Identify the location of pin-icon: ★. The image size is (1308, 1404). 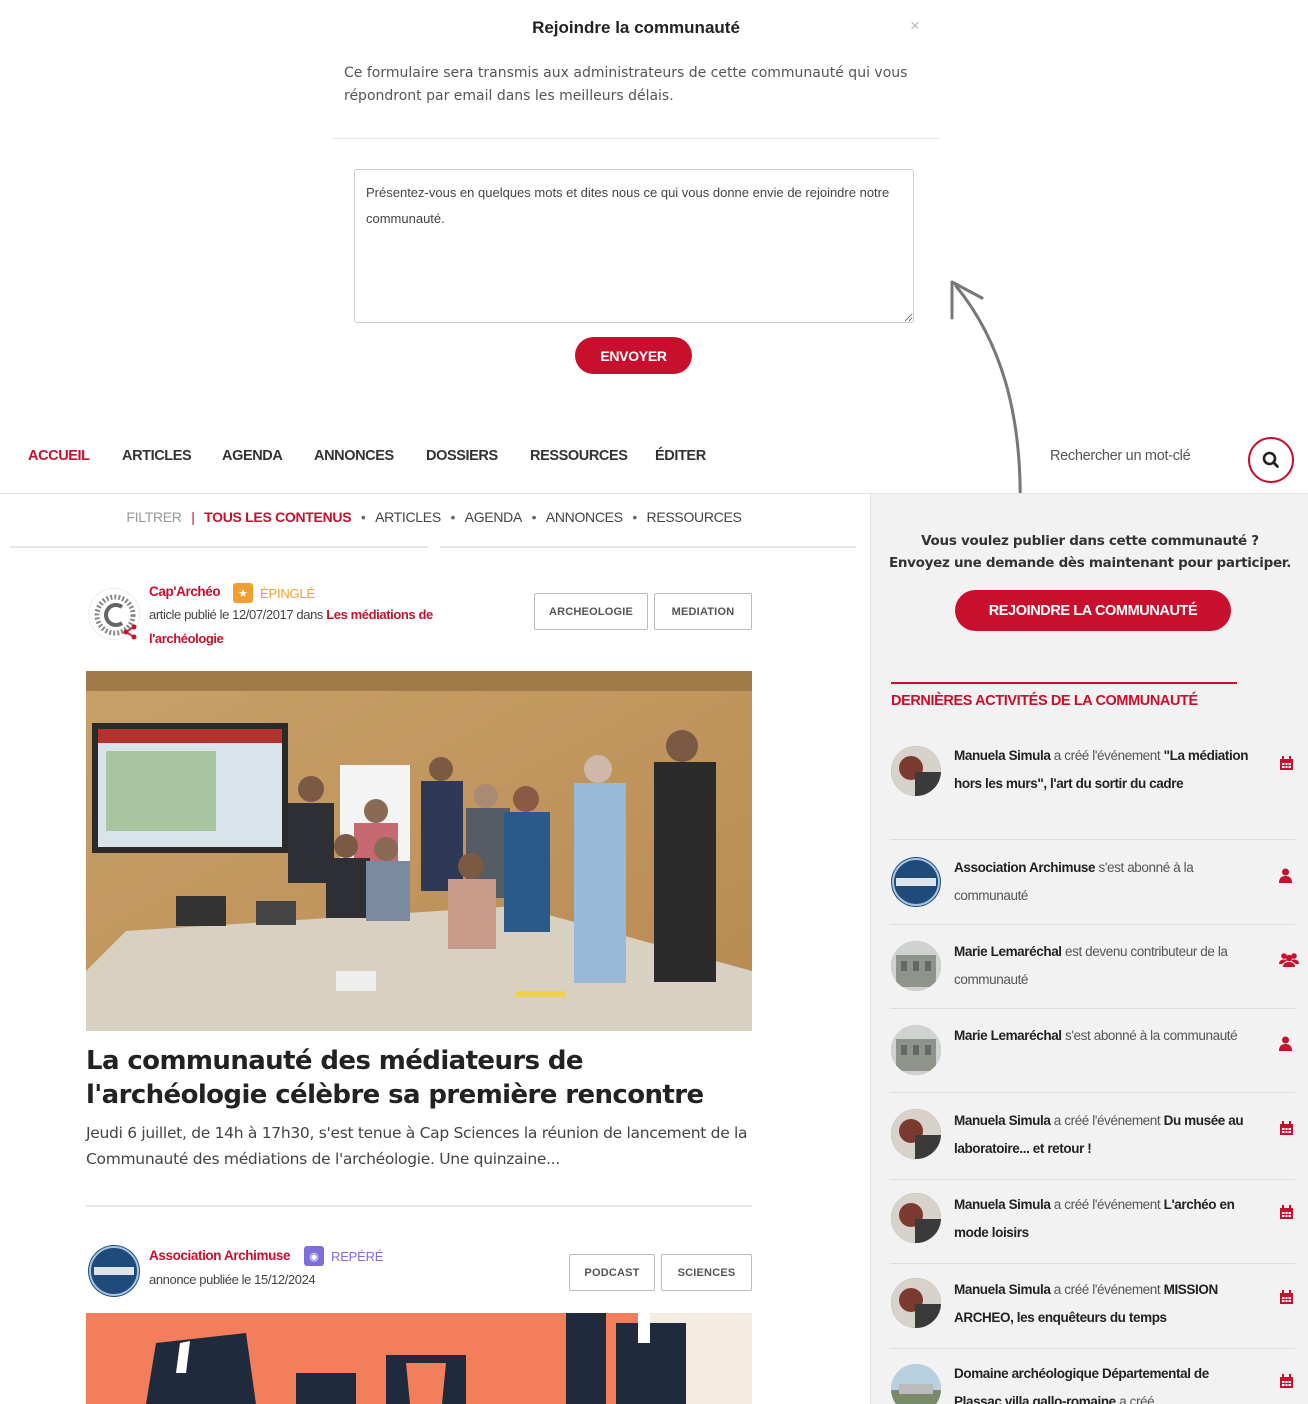
(243, 593).